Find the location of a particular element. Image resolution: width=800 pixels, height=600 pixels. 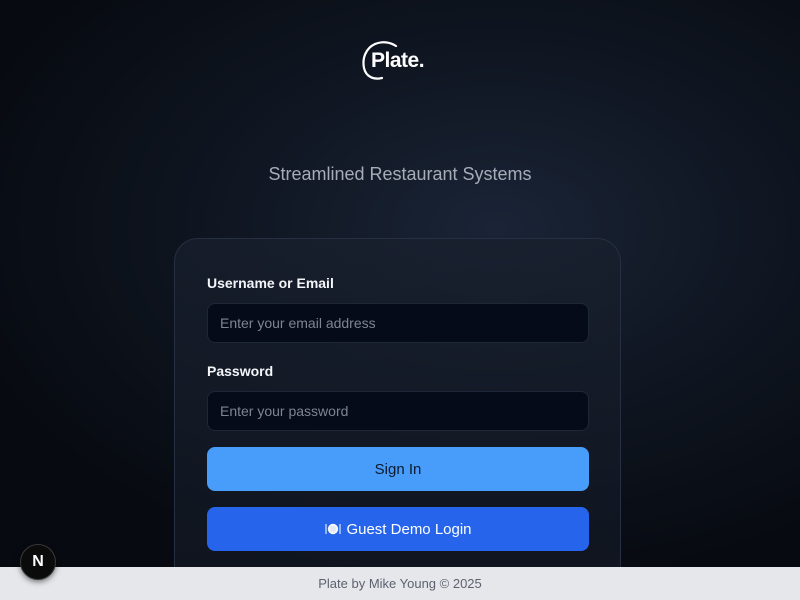

footer: Plate by Mike Young © 2025 is located at coordinates (400, 583).